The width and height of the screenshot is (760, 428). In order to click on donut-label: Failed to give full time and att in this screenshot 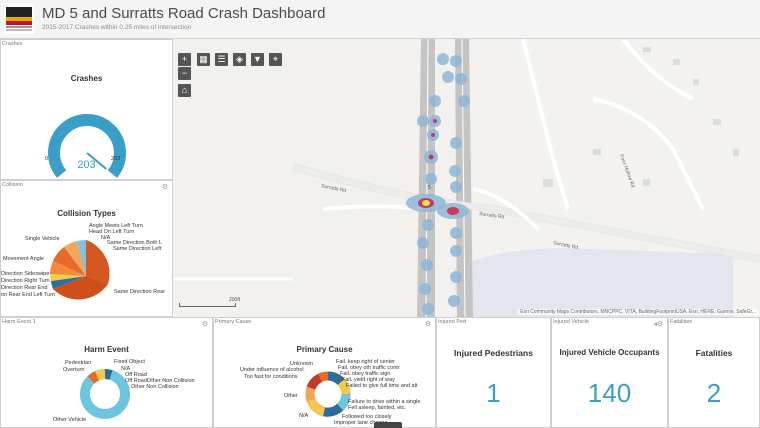, I will do `click(382, 386)`.